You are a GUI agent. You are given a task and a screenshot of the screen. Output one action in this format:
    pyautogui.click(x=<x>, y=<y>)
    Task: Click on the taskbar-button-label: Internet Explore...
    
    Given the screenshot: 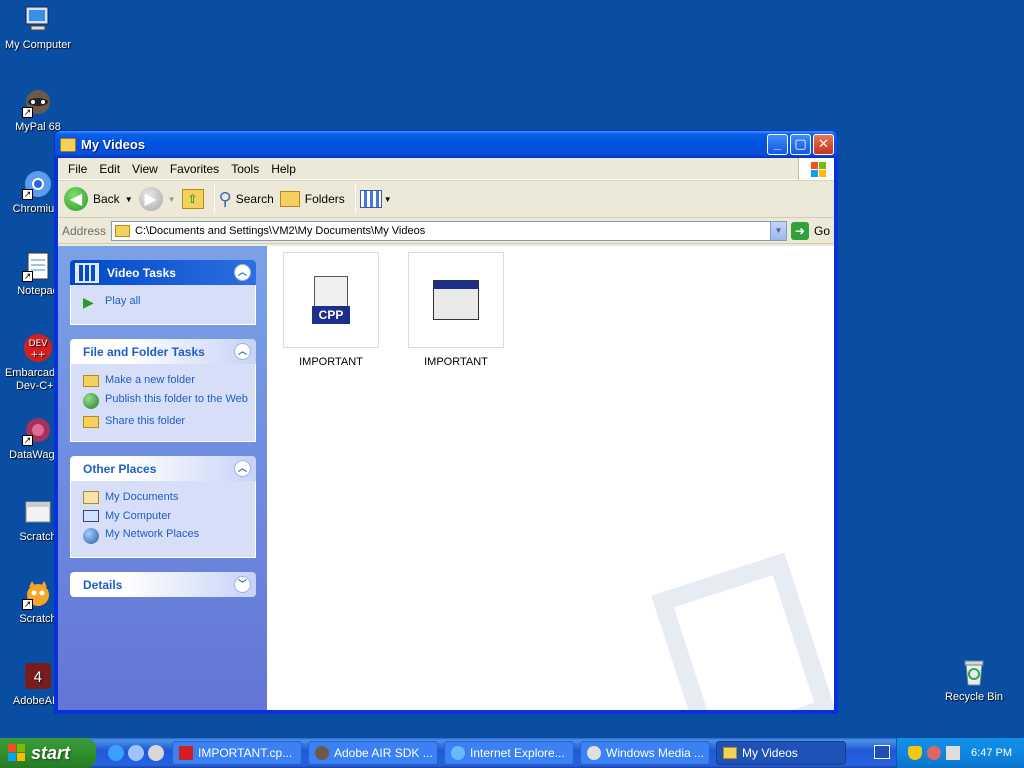 What is the action you would take?
    pyautogui.click(x=517, y=753)
    